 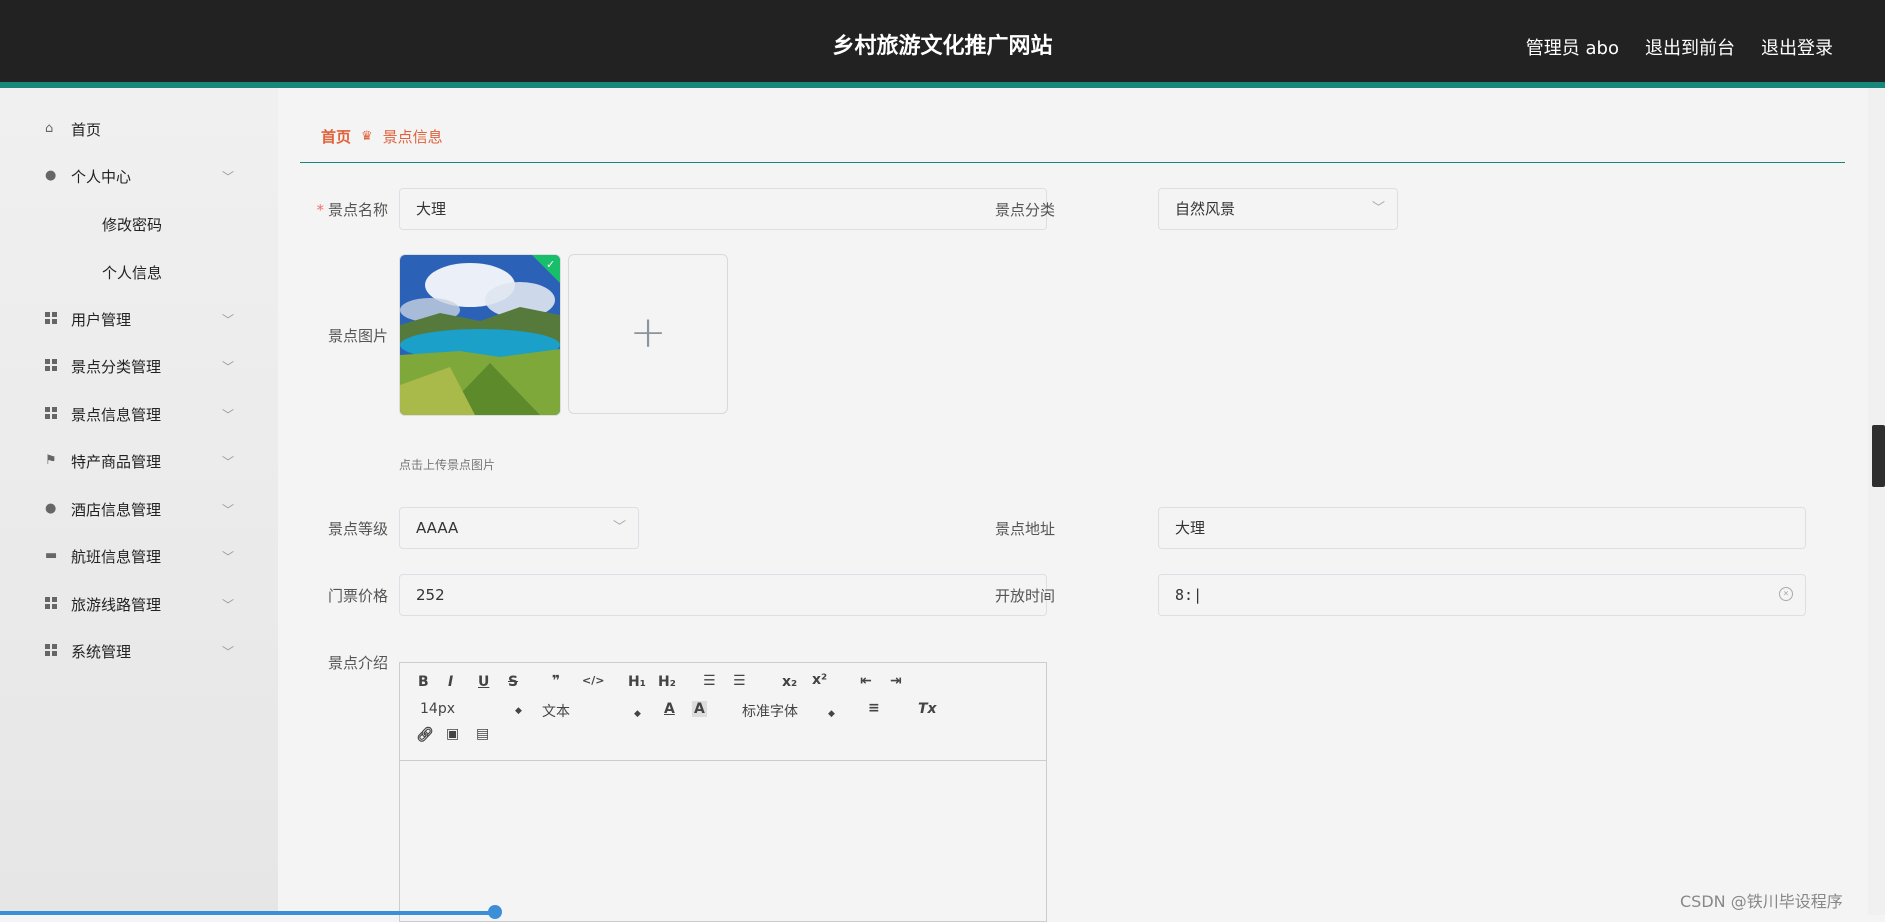 I want to click on sidebar-item-scenic-management: 景点信息管理 ﹀, so click(x=139, y=414).